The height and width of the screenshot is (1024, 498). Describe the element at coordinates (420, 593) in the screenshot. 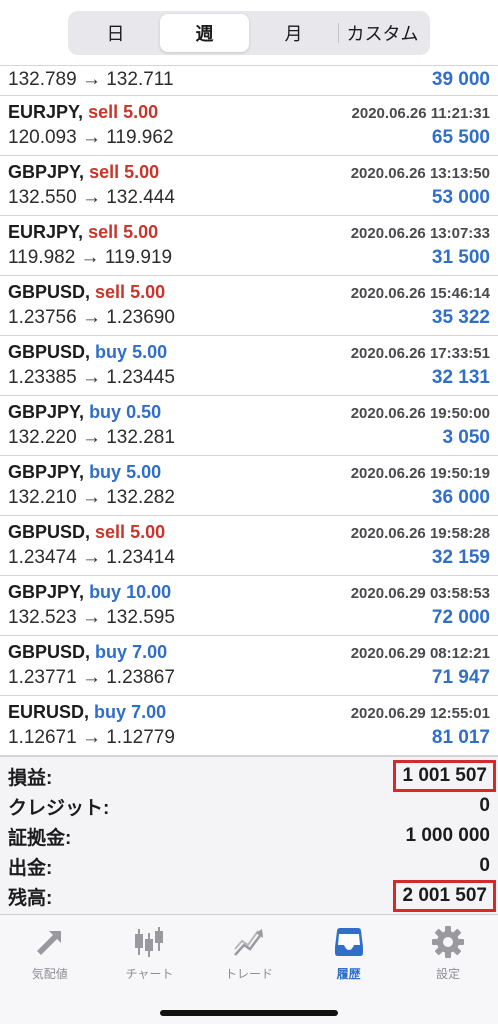

I see `deal-time: 2020.06.29 03:58:53` at that location.